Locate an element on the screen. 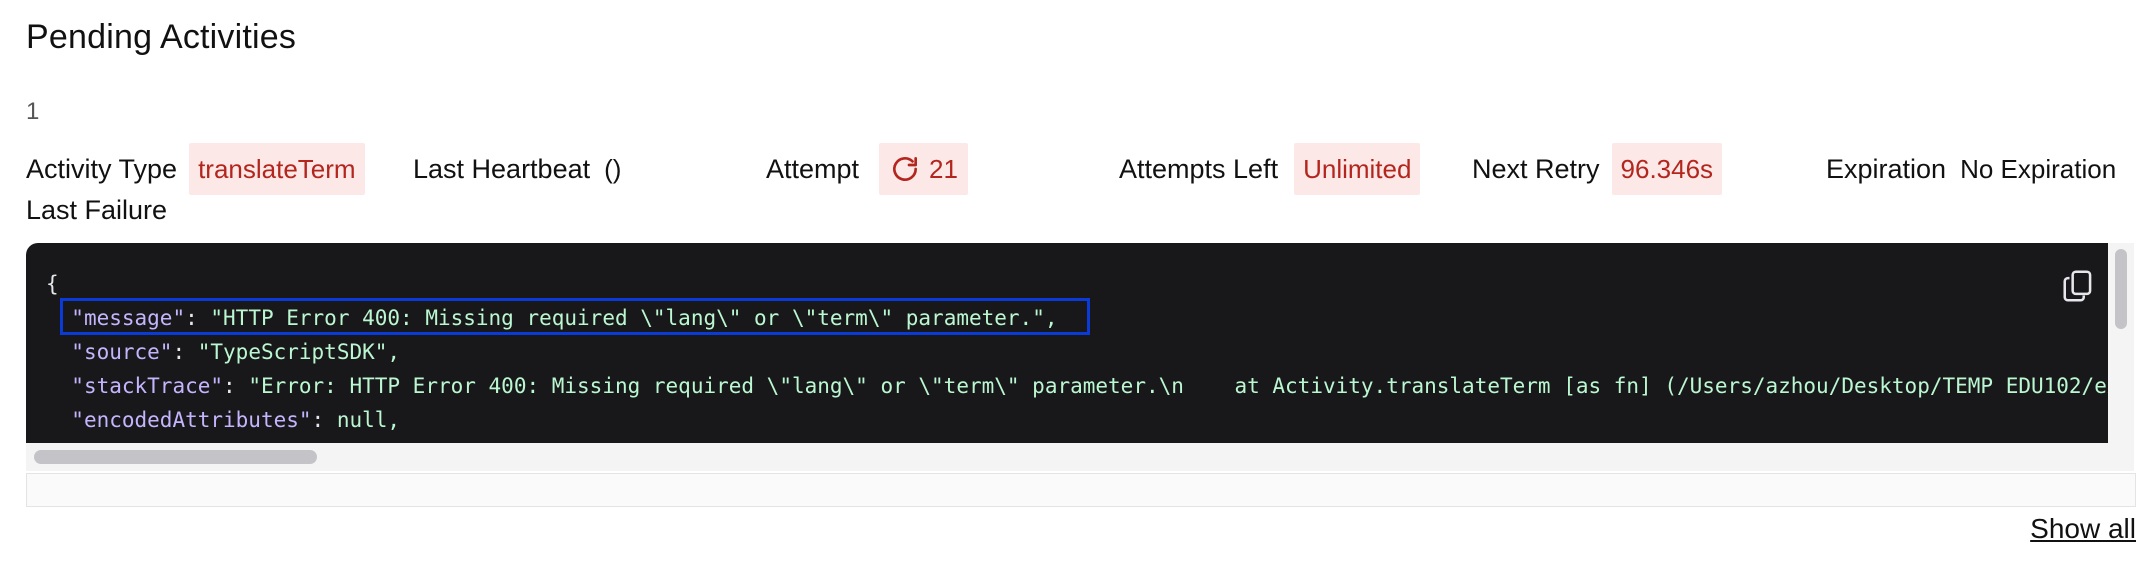  horizontal-scrollbar is located at coordinates (1076, 457).